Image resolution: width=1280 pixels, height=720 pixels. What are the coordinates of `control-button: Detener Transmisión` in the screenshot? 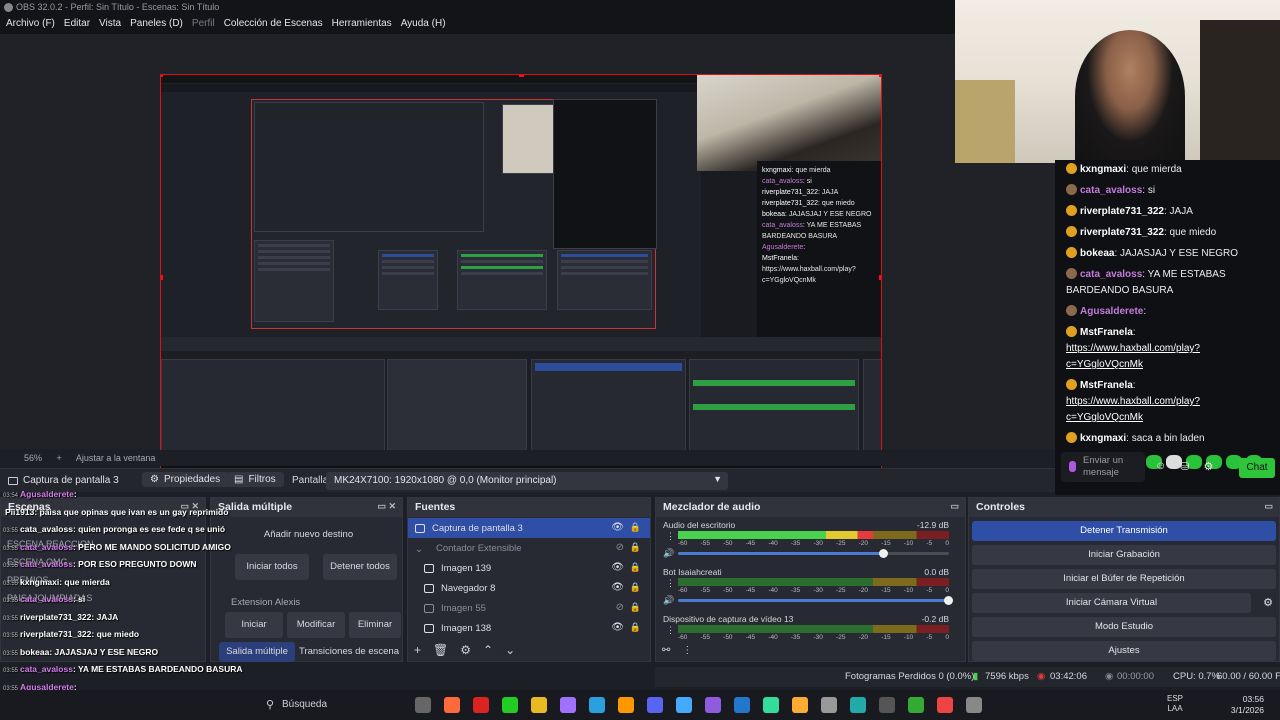 It's located at (1124, 531).